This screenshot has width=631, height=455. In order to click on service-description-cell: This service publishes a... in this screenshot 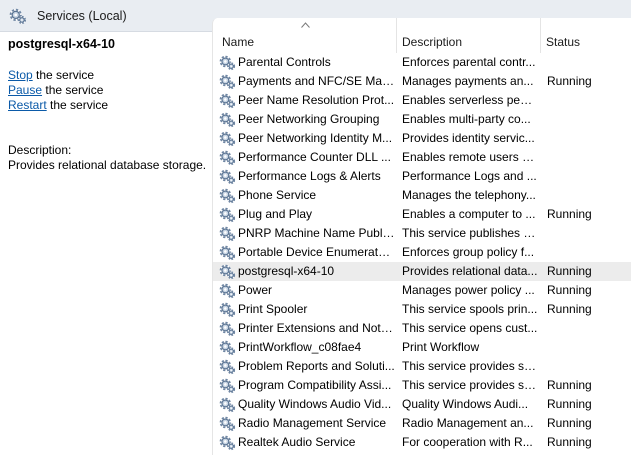, I will do `click(470, 233)`.